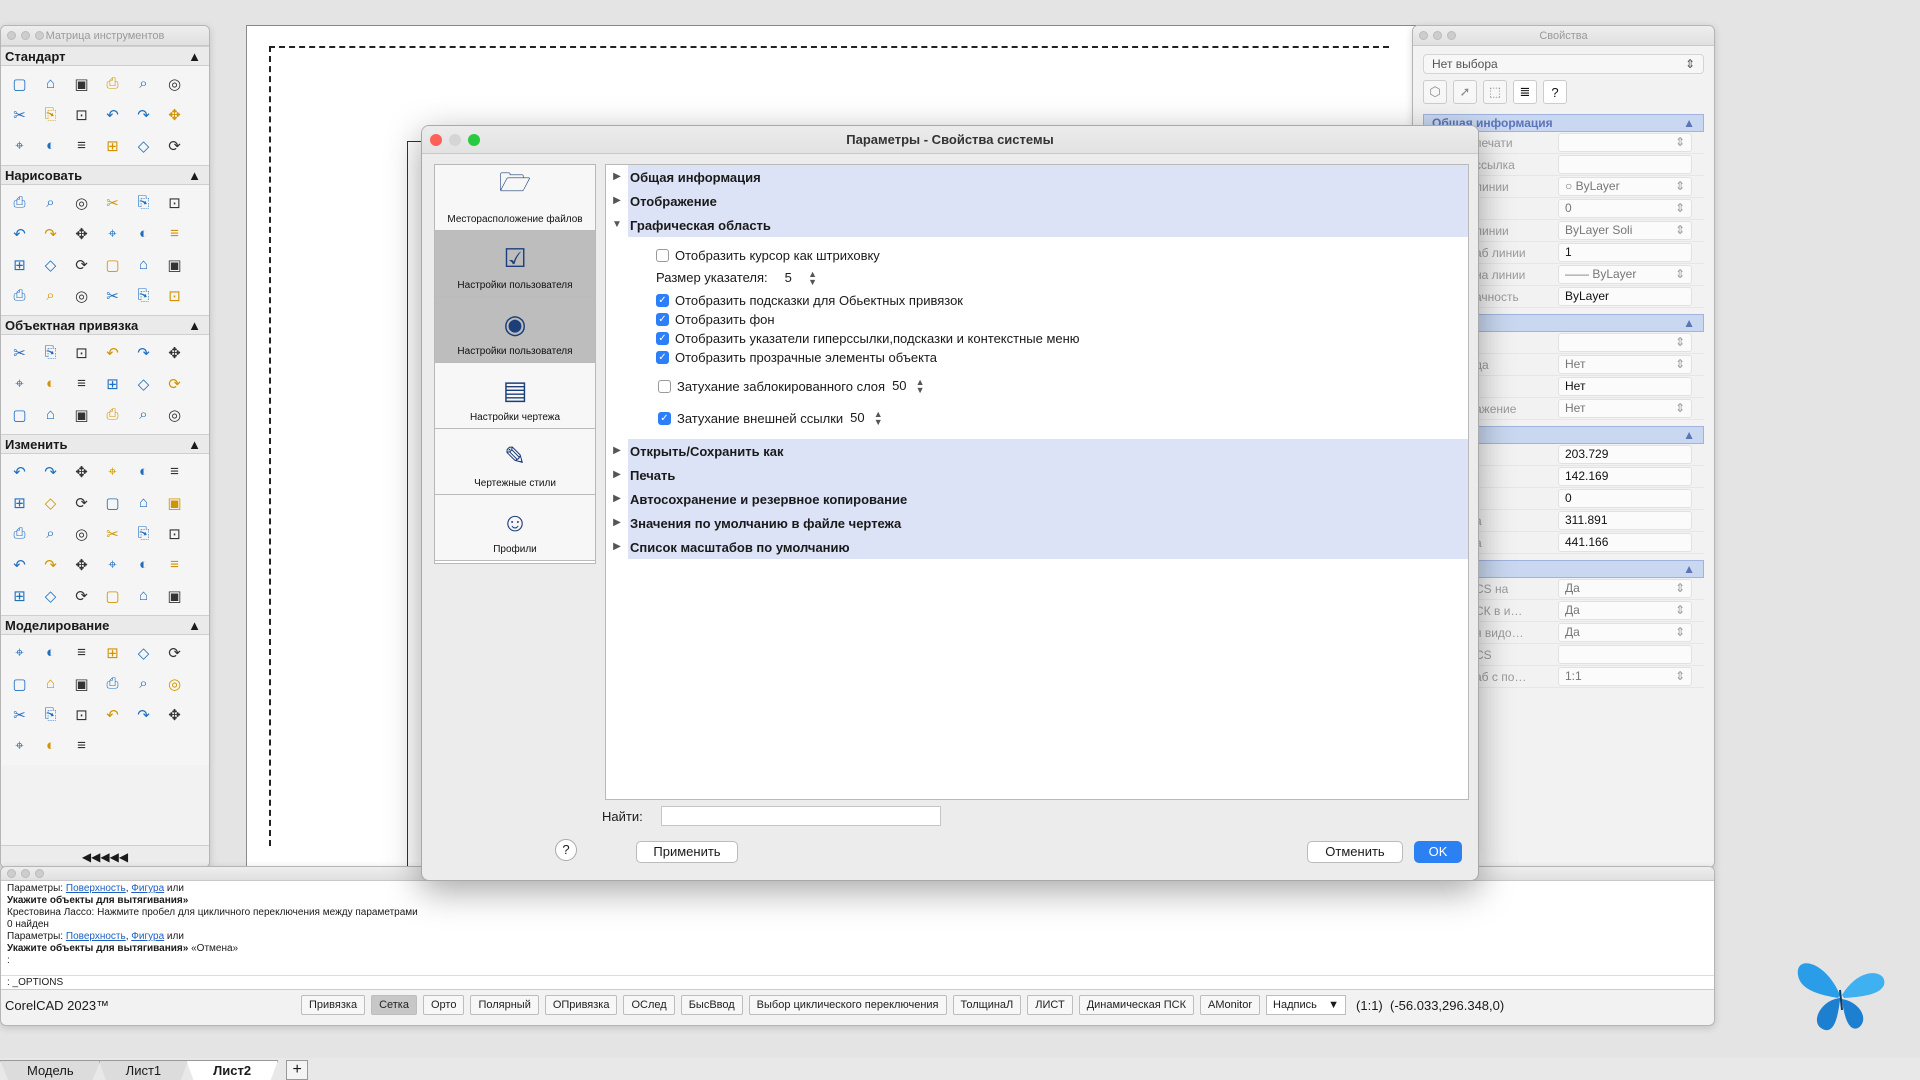 Image resolution: width=1920 pixels, height=1080 pixels. What do you see at coordinates (1037, 201) in the screenshot?
I see `category-row: ▶ Отображение` at bounding box center [1037, 201].